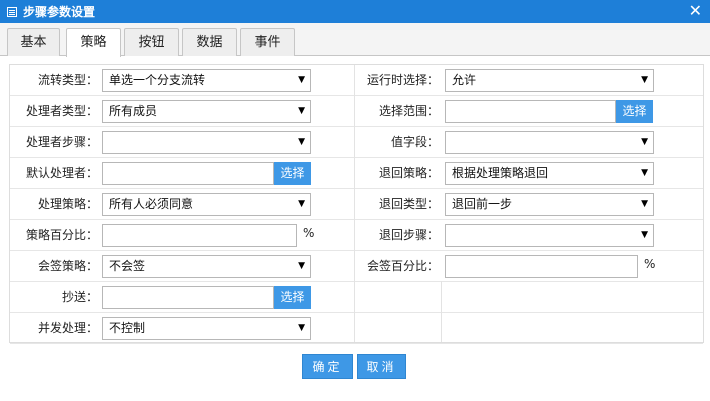  I want to click on tab-strategy: 策略, so click(93, 42).